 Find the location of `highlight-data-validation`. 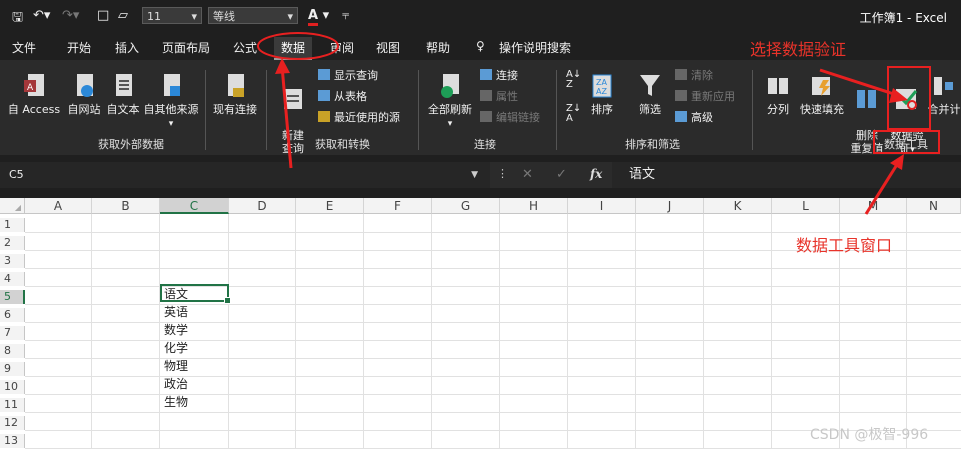

highlight-data-validation is located at coordinates (909, 98).